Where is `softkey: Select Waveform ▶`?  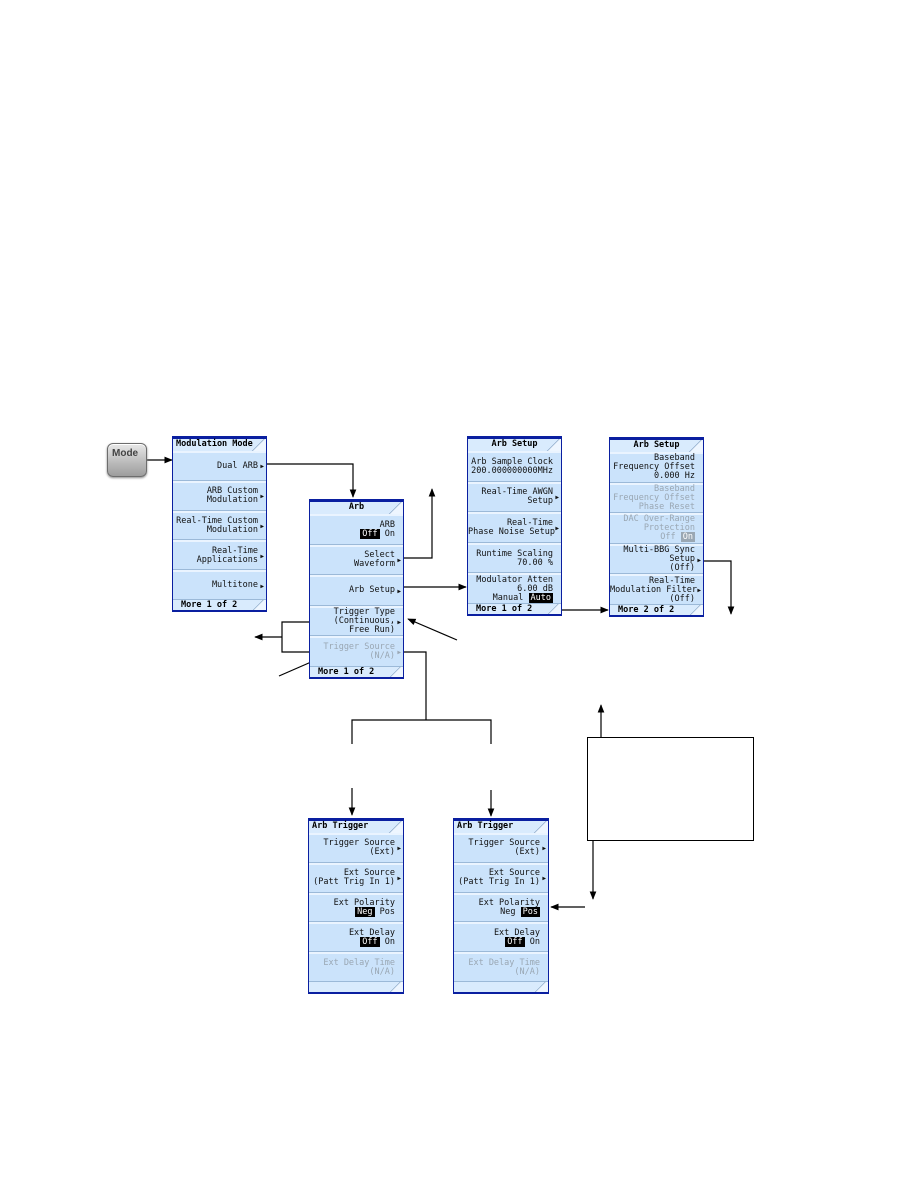 softkey: Select Waveform ▶ is located at coordinates (356, 560).